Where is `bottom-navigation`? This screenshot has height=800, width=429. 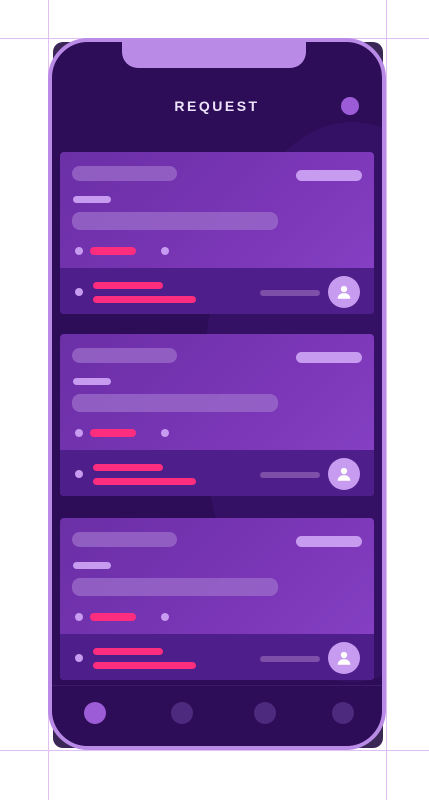
bottom-navigation is located at coordinates (217, 715).